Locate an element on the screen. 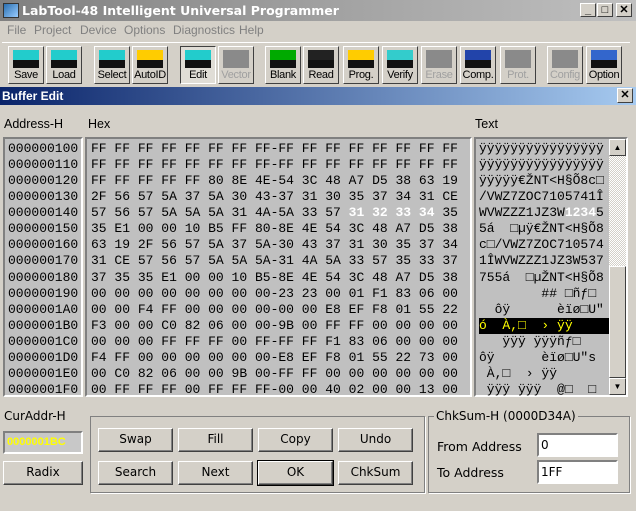  swap-button: Swap is located at coordinates (135, 440).